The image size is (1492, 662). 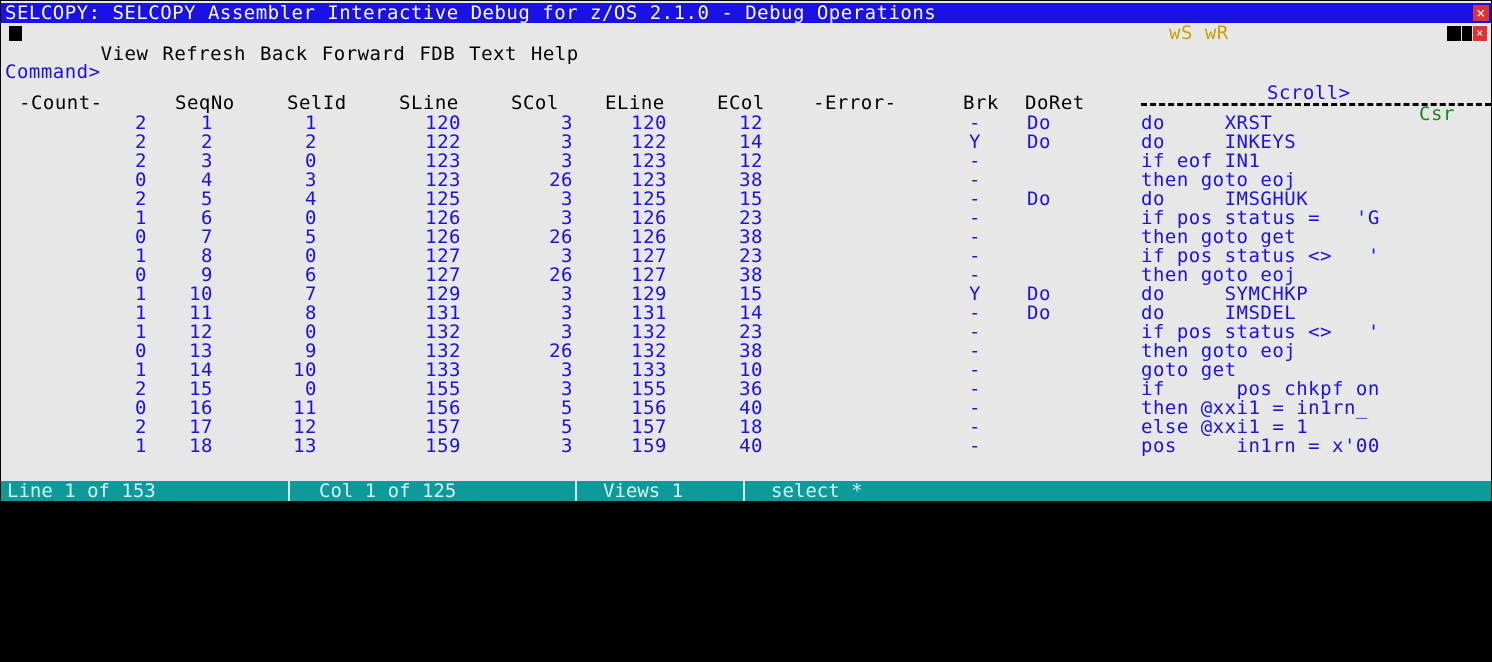 I want to click on table-row: 1 18 13 159 3 159 40 - pos in1rn = x'00, so click(x=746, y=446).